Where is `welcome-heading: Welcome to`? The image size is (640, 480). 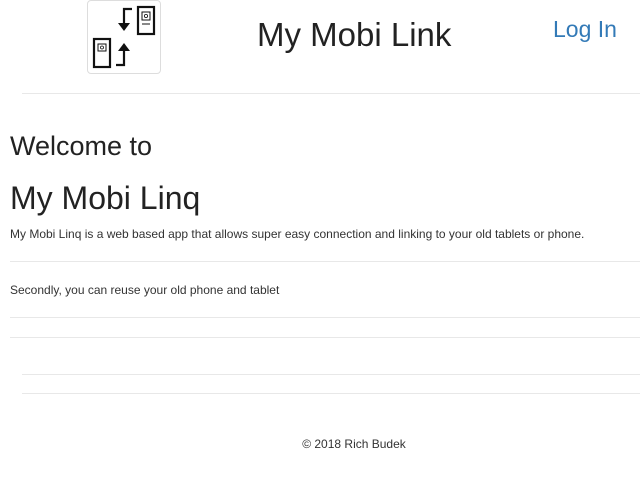 welcome-heading: Welcome to is located at coordinates (81, 146).